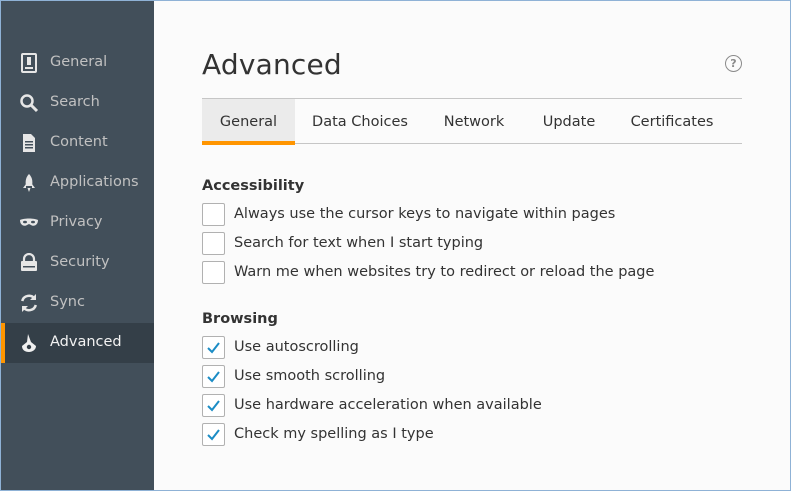 The image size is (791, 491). Describe the element at coordinates (248, 122) in the screenshot. I see `tab-general: General` at that location.